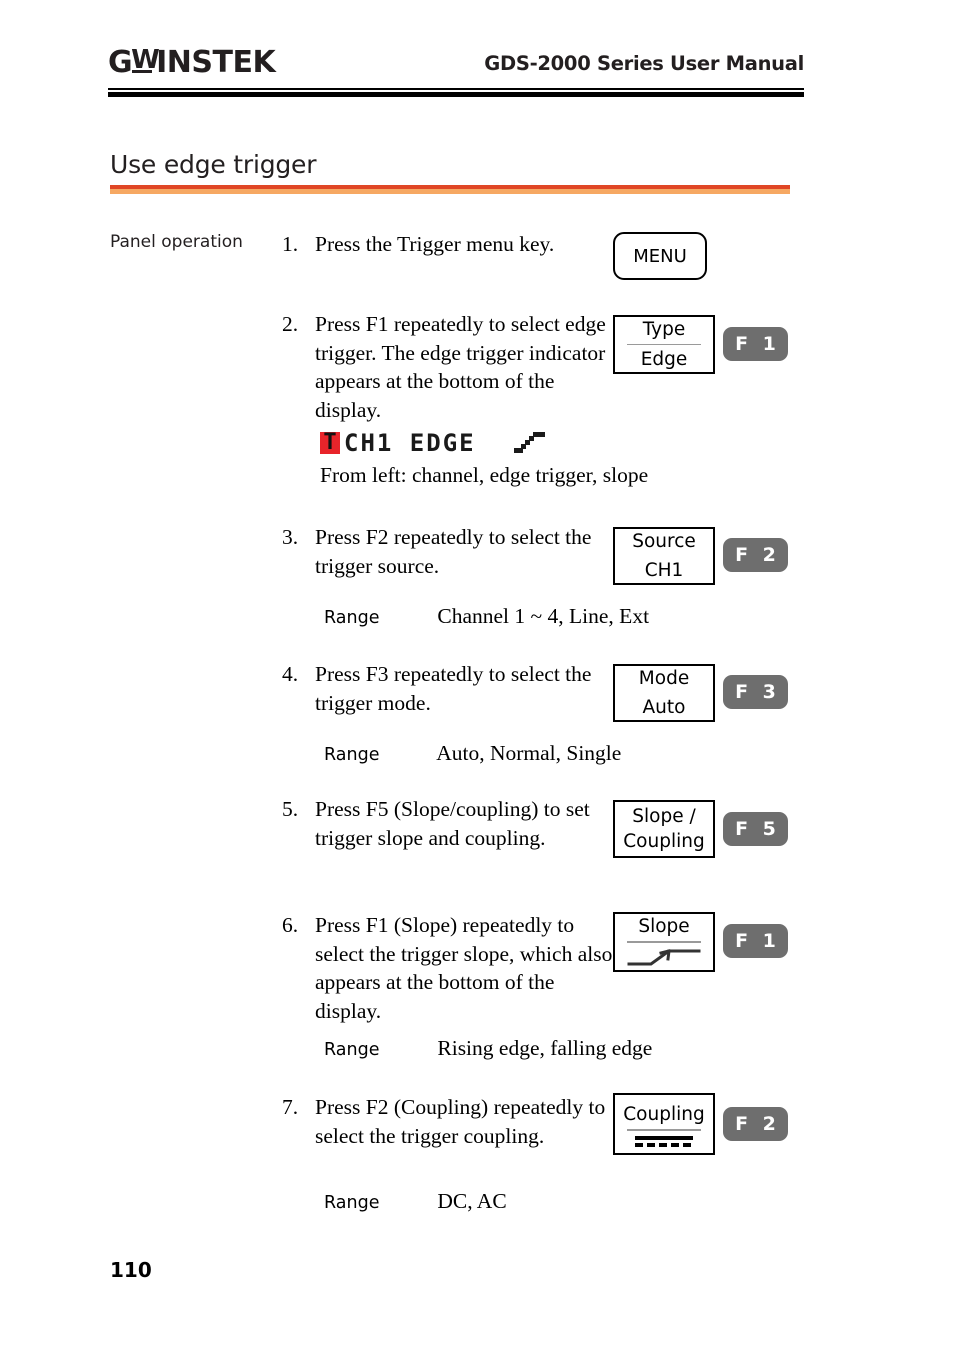 This screenshot has height=1349, width=954. Describe the element at coordinates (456, 94) in the screenshot. I see `header-rule-thick` at that location.